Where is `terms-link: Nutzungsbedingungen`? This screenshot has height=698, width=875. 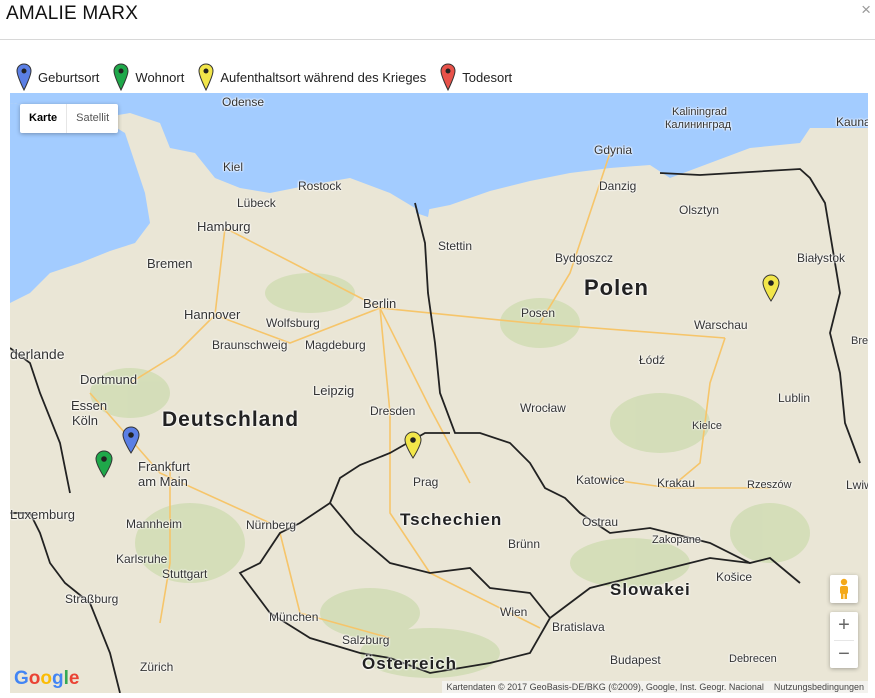
terms-link: Nutzungsbedingungen is located at coordinates (819, 687).